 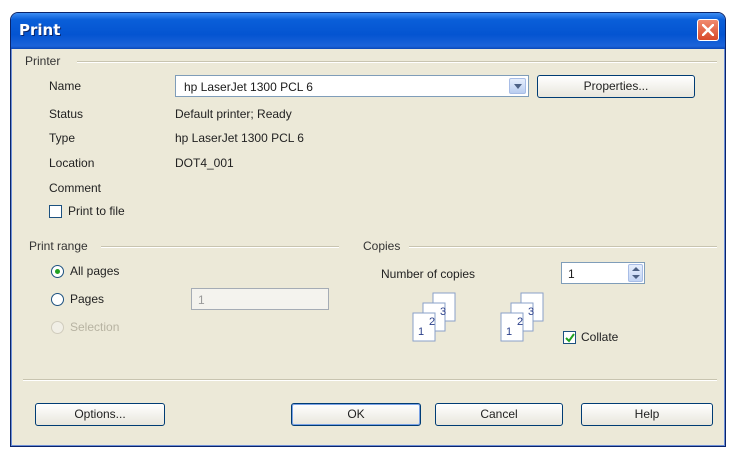 What do you see at coordinates (352, 86) in the screenshot?
I see `printer-name-select: hp LaserJet 1300 PCL 6` at bounding box center [352, 86].